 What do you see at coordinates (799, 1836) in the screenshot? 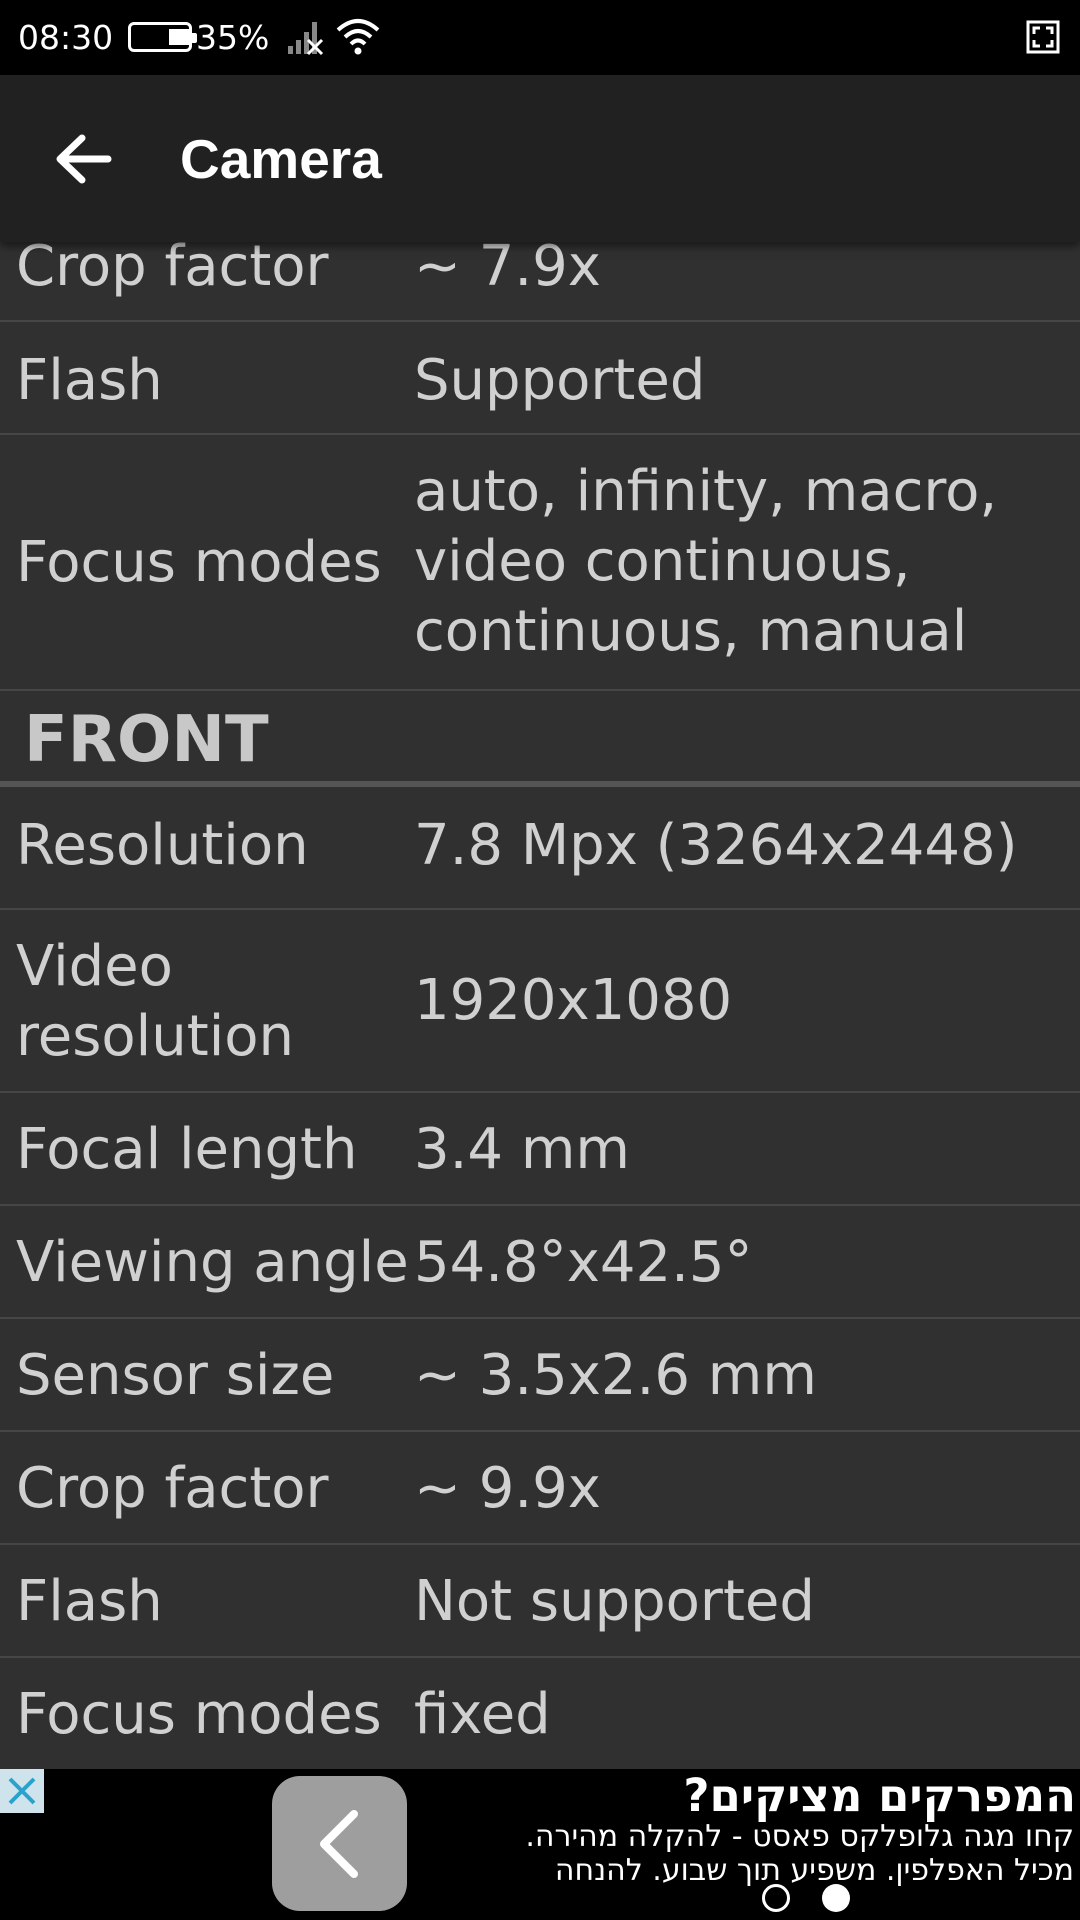
I see `ad-text-line: קחו מגה גלופלקס פאסט - להקלה מהירה.` at bounding box center [799, 1836].